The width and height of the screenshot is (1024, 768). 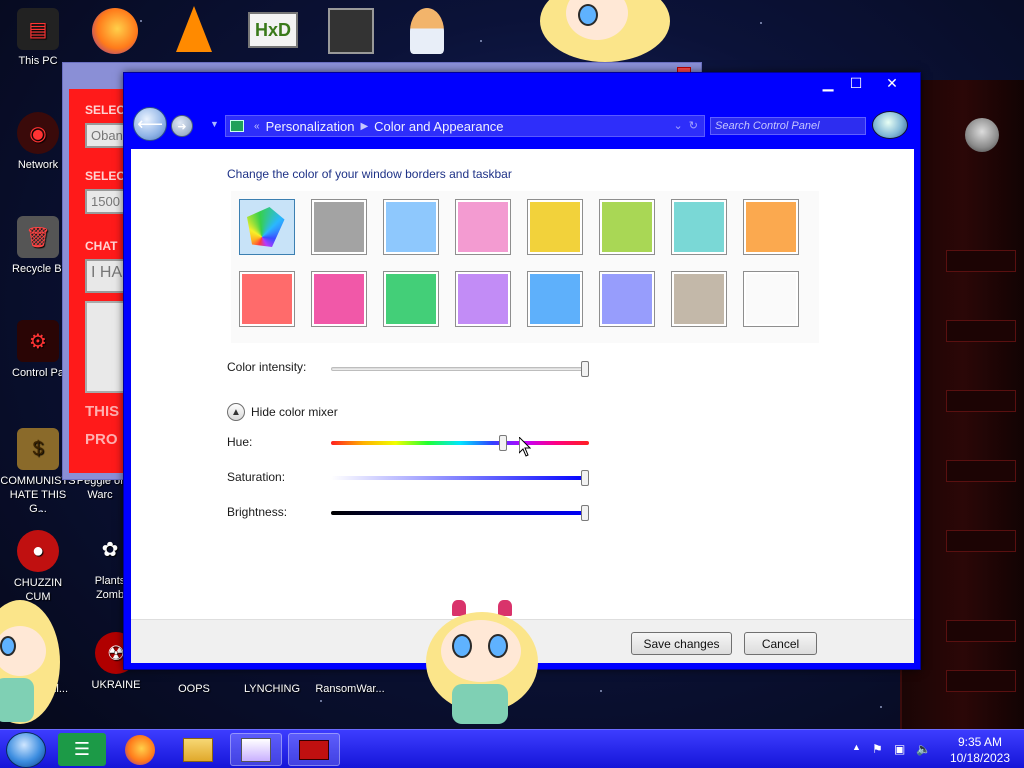 What do you see at coordinates (685, 125) in the screenshot?
I see `address-dropdown-refresh-icon: ⌄ ↻` at bounding box center [685, 125].